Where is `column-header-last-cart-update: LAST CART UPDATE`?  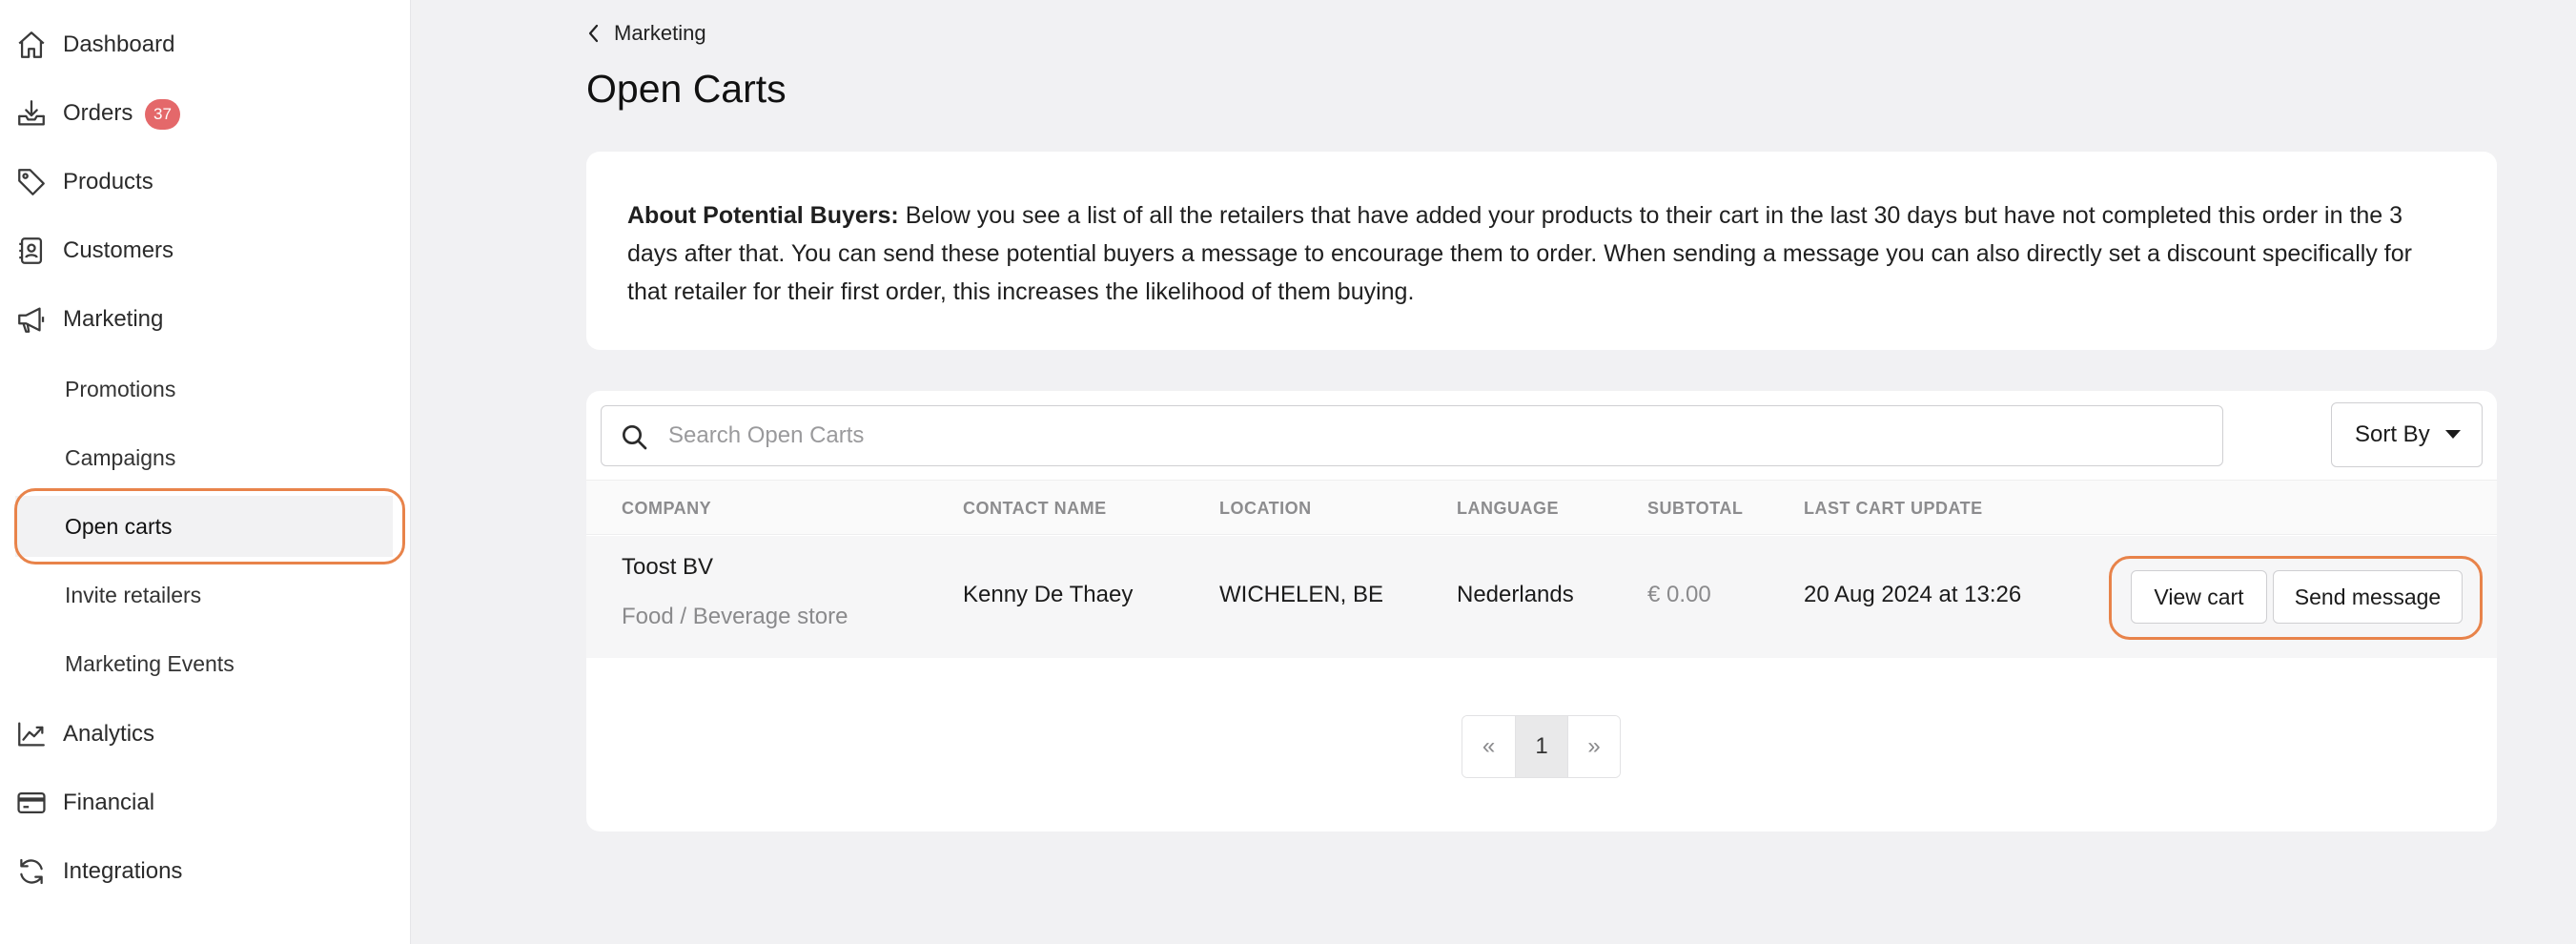 column-header-last-cart-update: LAST CART UPDATE is located at coordinates (1894, 509).